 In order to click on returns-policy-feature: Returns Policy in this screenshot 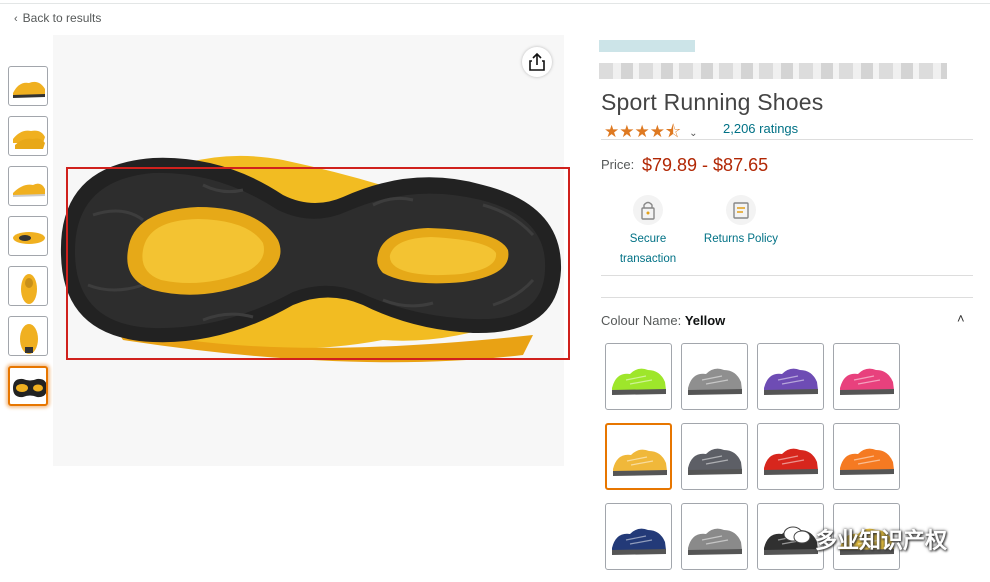, I will do `click(741, 222)`.